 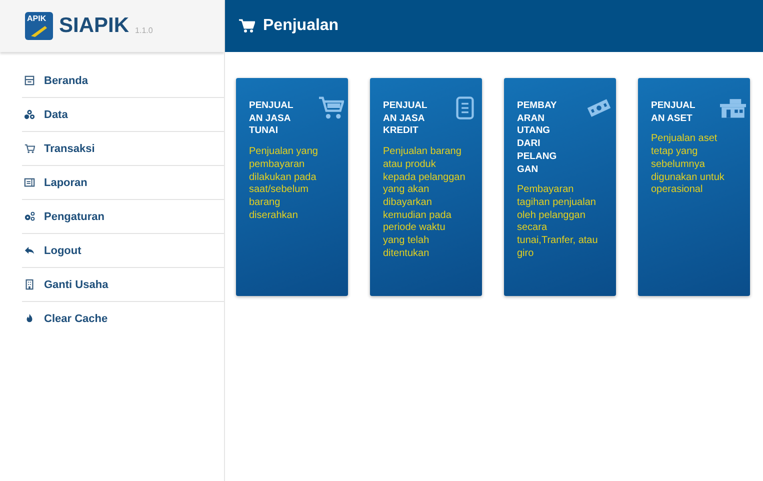 What do you see at coordinates (673, 113) in the screenshot?
I see `card-title: PENJUAL AN ASET` at bounding box center [673, 113].